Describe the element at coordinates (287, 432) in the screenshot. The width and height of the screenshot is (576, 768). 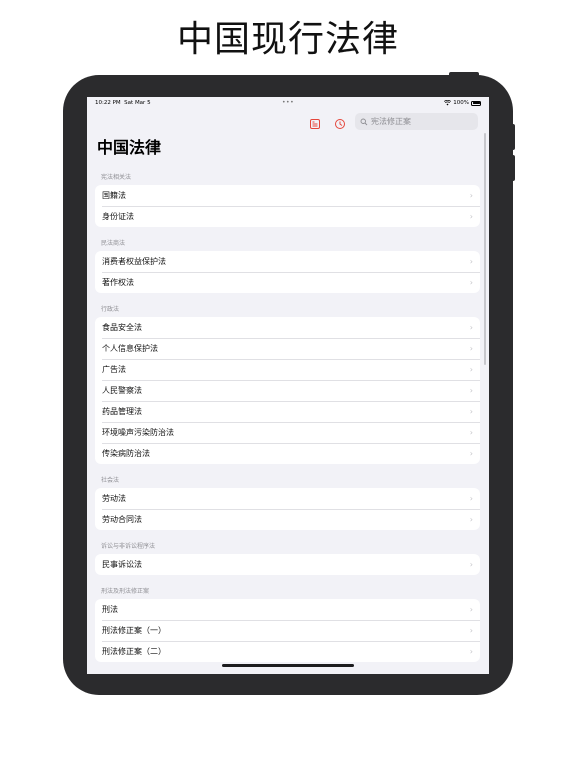
I see `list-item: 环境噪声污染防治法 ›` at that location.